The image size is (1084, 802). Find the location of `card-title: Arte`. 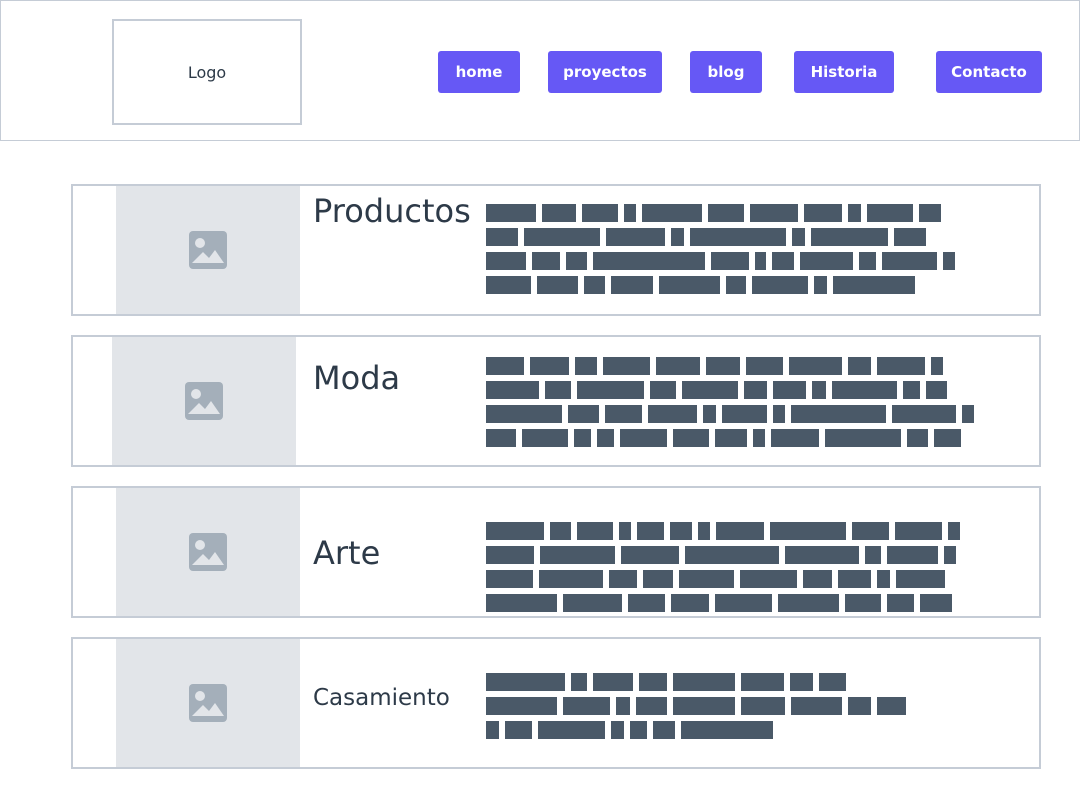

card-title: Arte is located at coordinates (347, 553).